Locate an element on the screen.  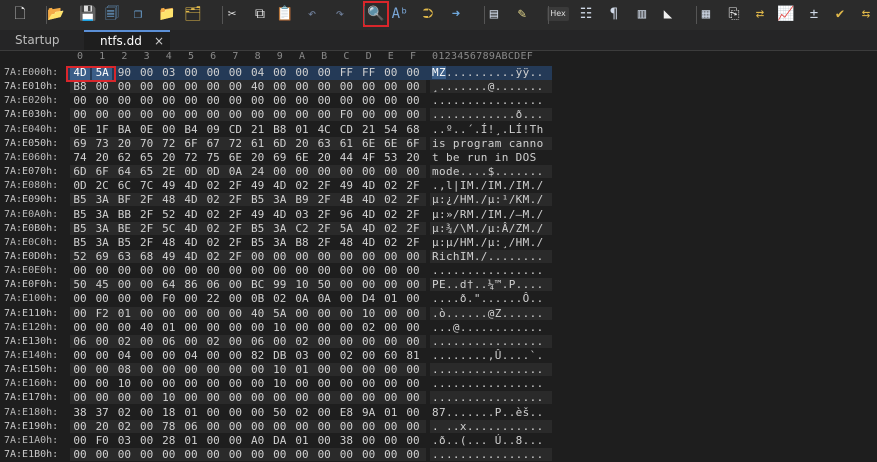
plus-minus-icon: ± is located at coordinates (814, 14).